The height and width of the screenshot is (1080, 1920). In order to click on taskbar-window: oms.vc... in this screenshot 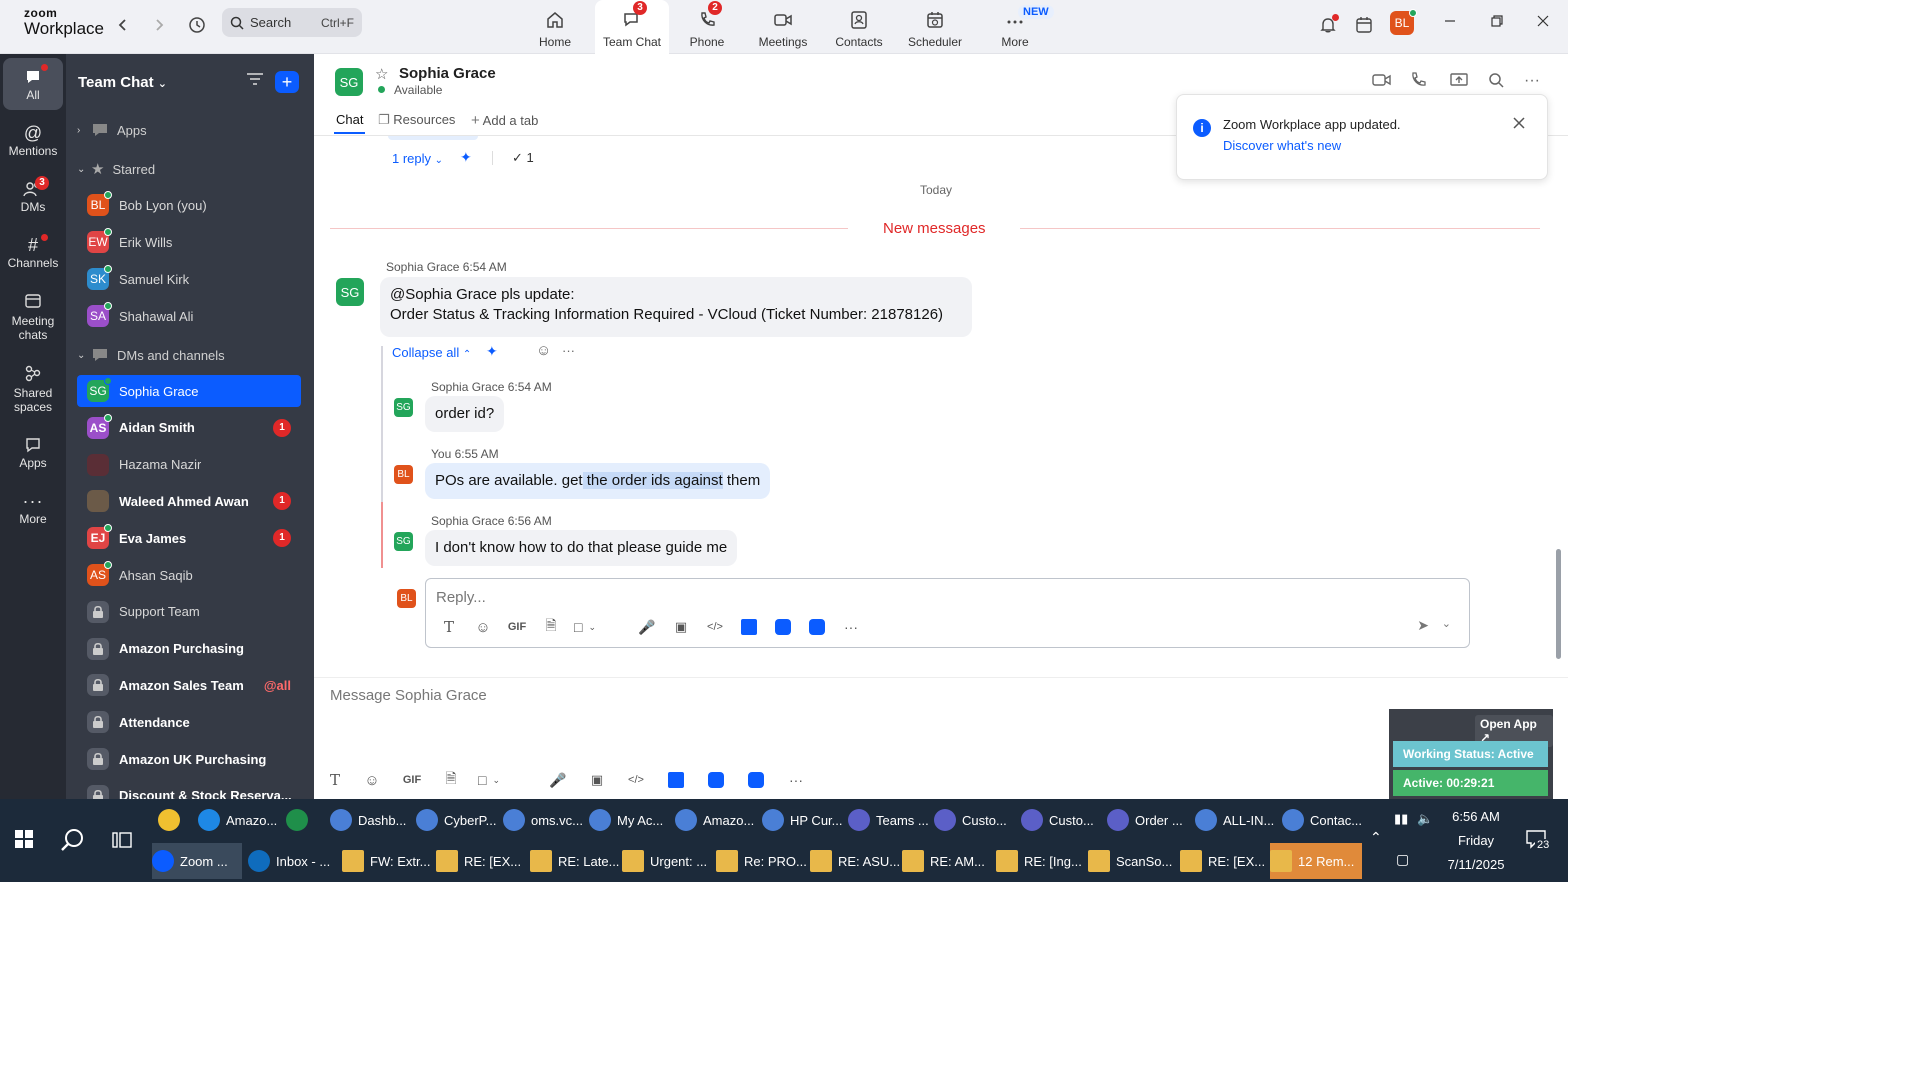, I will do `click(544, 820)`.